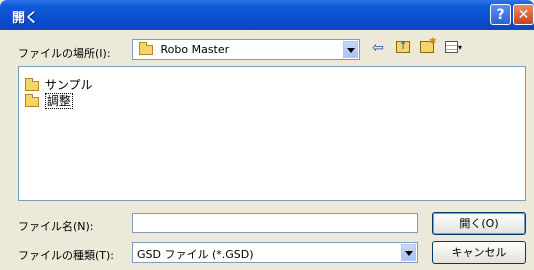 The height and width of the screenshot is (270, 534). What do you see at coordinates (378, 48) in the screenshot?
I see `back-arrow-icon: ⇦` at bounding box center [378, 48].